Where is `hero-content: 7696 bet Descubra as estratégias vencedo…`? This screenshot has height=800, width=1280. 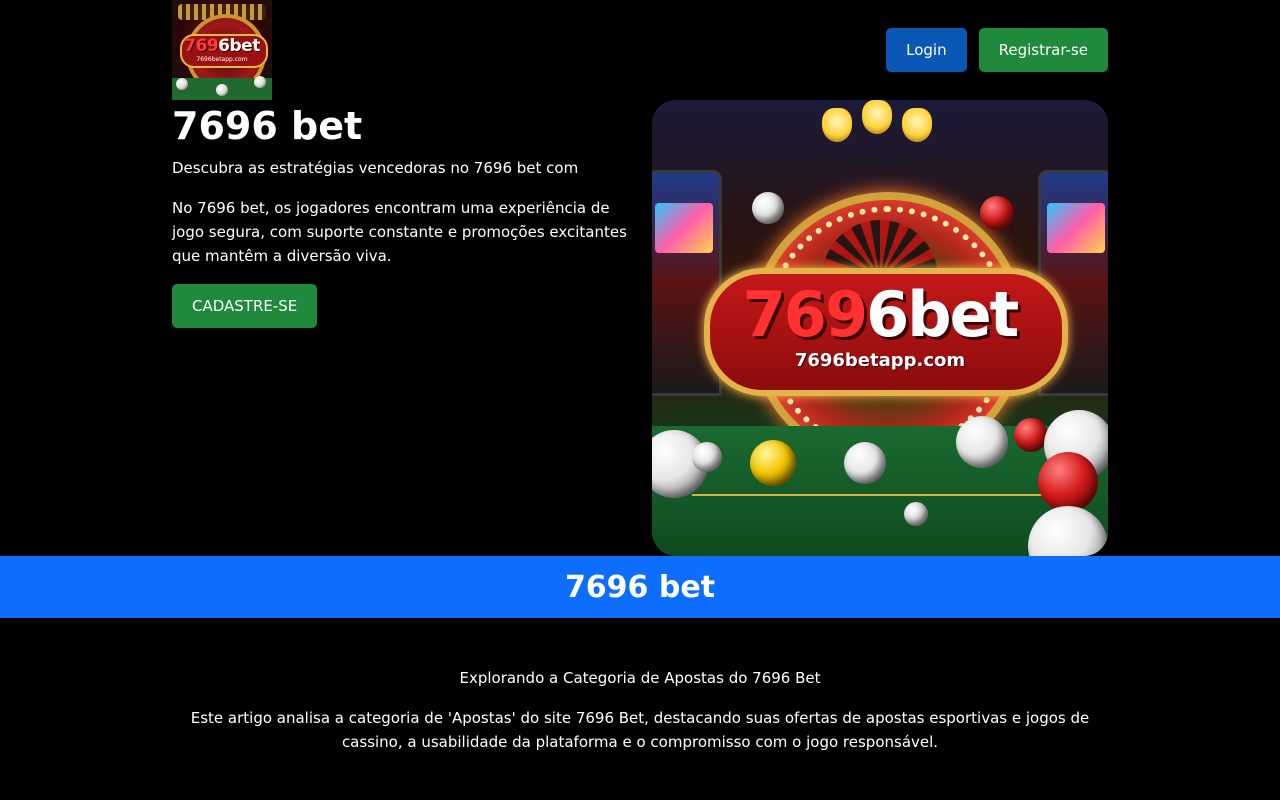 hero-content: 7696 bet Descubra as estratégias vencedo… is located at coordinates (402, 214).